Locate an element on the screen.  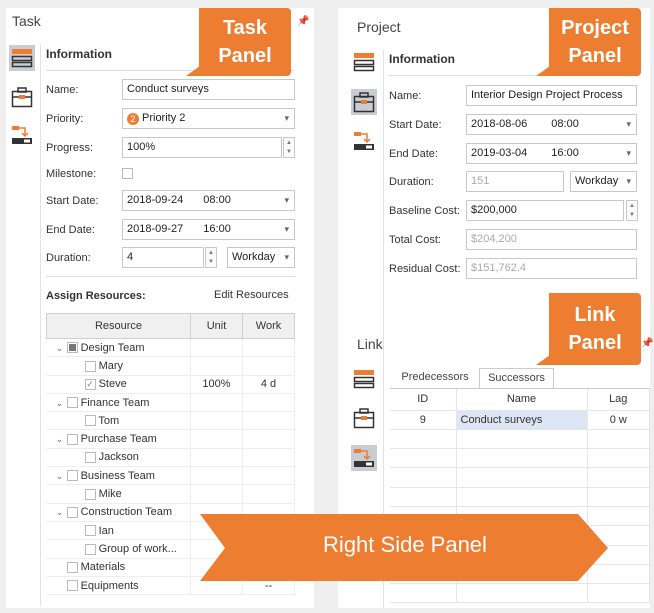
project-name-input: Interior Design Project Process is located at coordinates (551, 95).